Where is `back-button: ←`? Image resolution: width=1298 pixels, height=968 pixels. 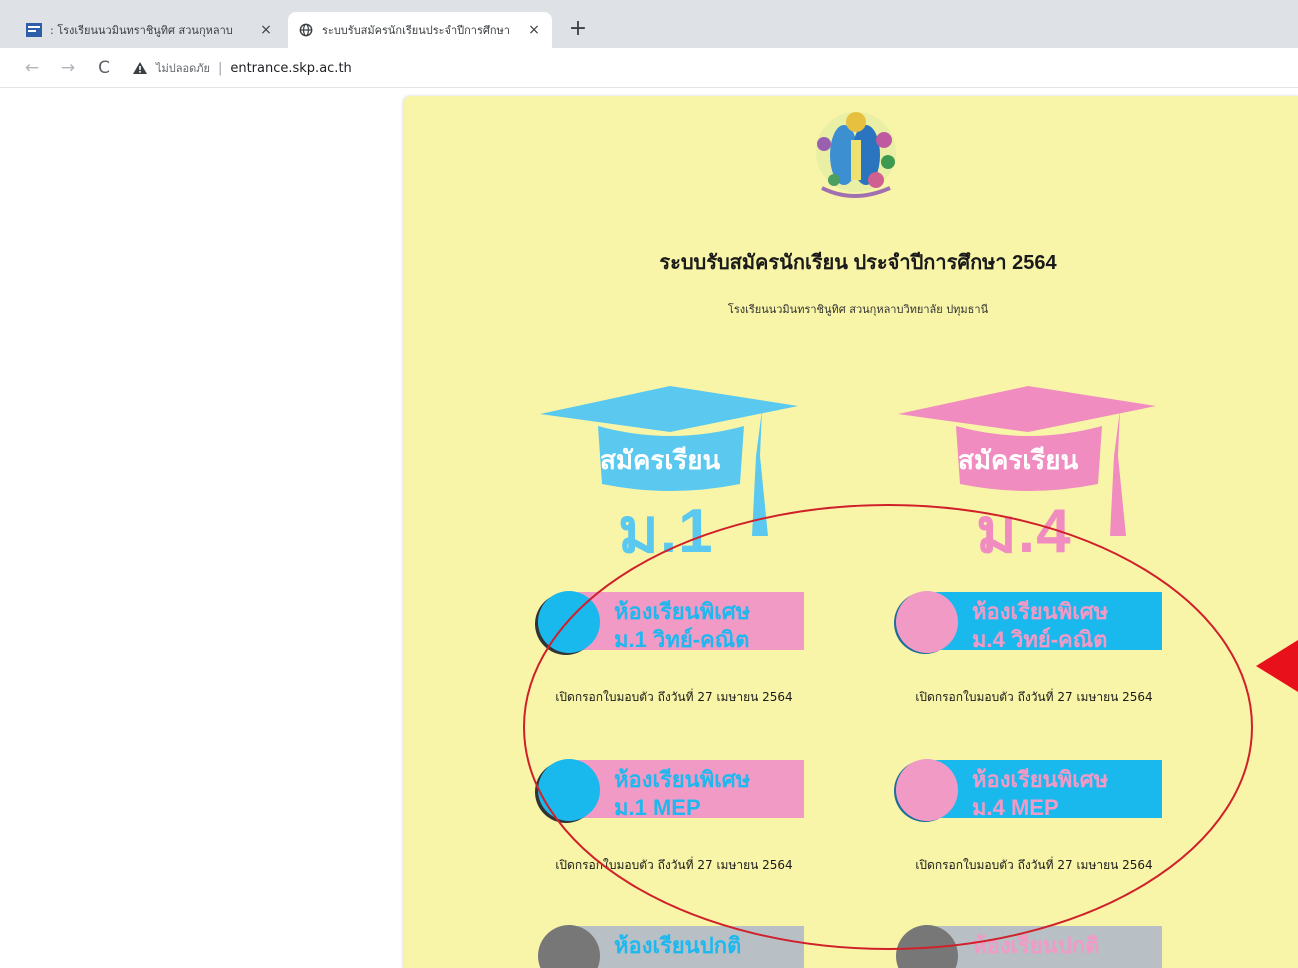 back-button: ← is located at coordinates (32, 68).